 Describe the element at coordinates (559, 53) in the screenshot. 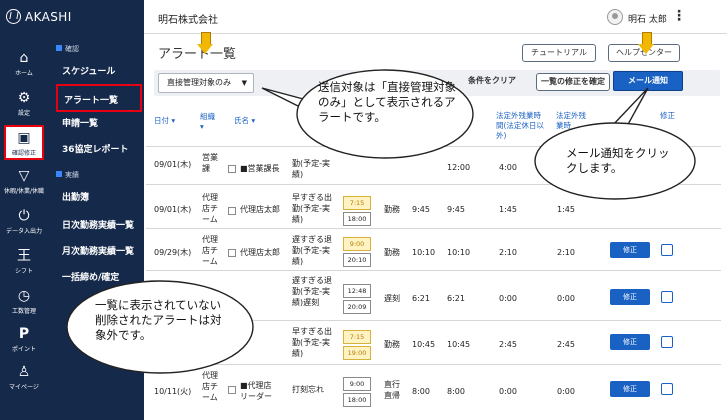

I see `tutorial-button: チュートリアル` at that location.